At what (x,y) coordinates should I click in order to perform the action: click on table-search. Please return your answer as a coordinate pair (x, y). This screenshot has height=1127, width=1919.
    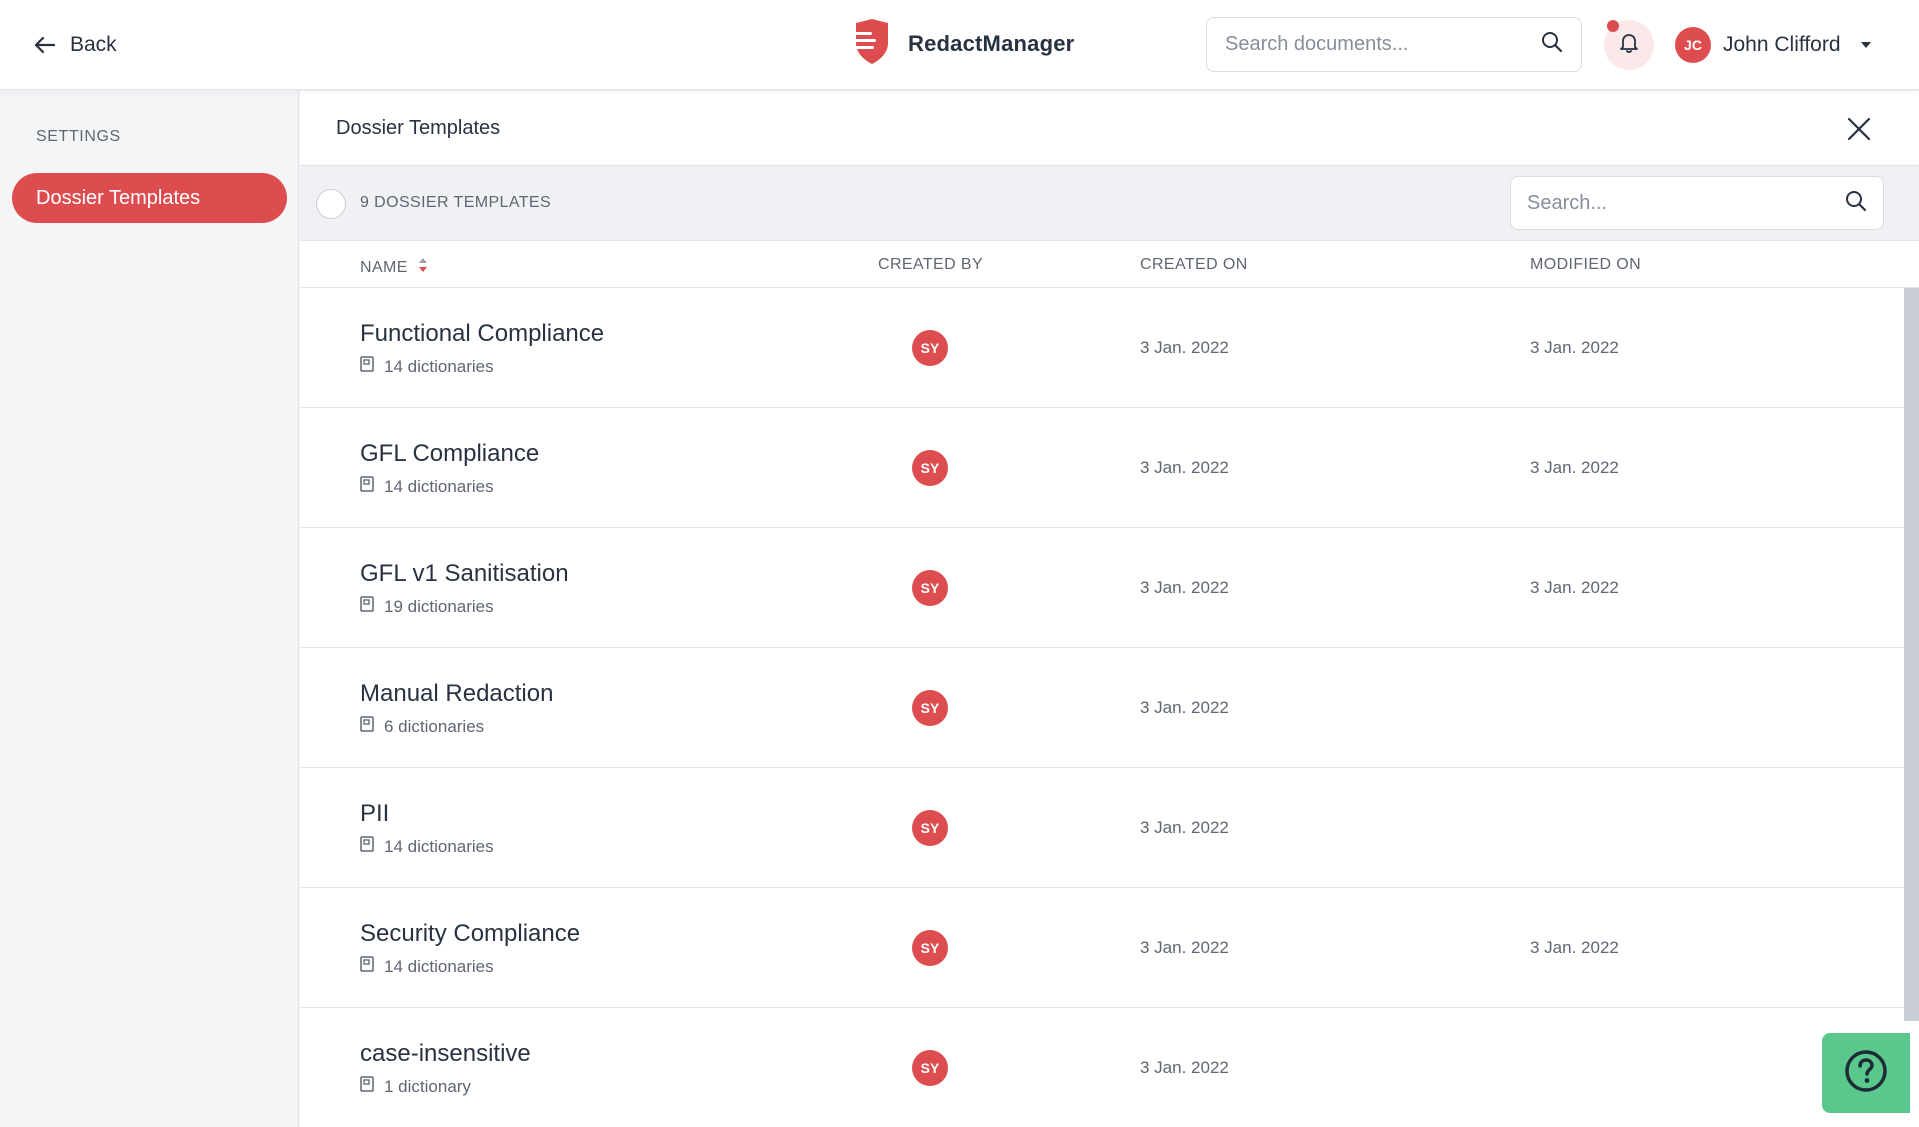
    Looking at the image, I should click on (1697, 203).